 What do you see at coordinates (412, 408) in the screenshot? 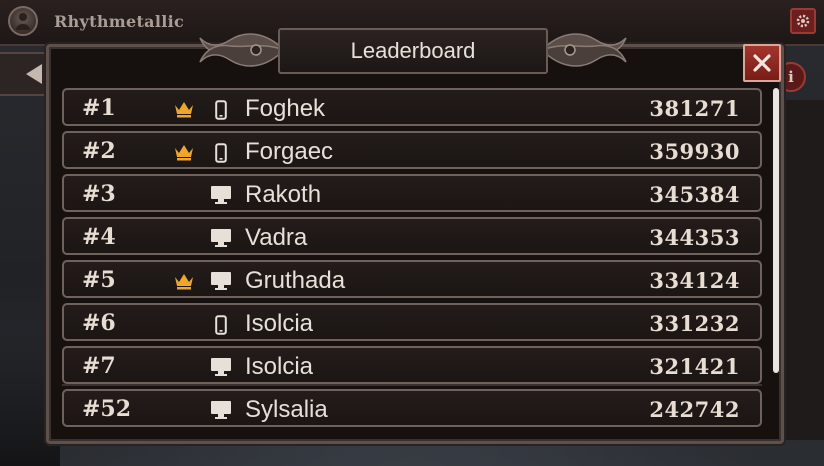
I see `player-row: #52 Sylsalia 242742` at bounding box center [412, 408].